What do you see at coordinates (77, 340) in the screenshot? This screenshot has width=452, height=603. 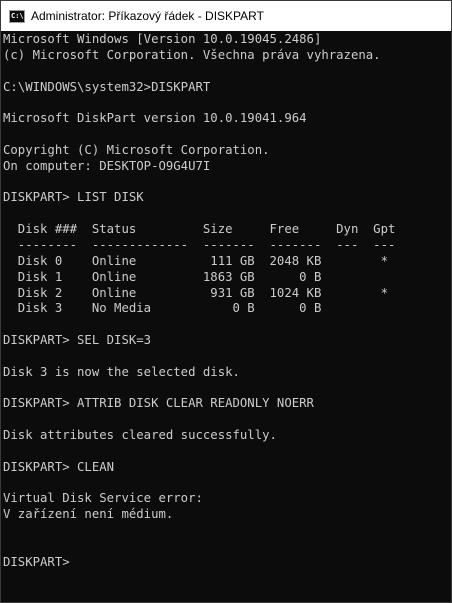 I see `console-line: DISKPART> SEL DISK=3` at bounding box center [77, 340].